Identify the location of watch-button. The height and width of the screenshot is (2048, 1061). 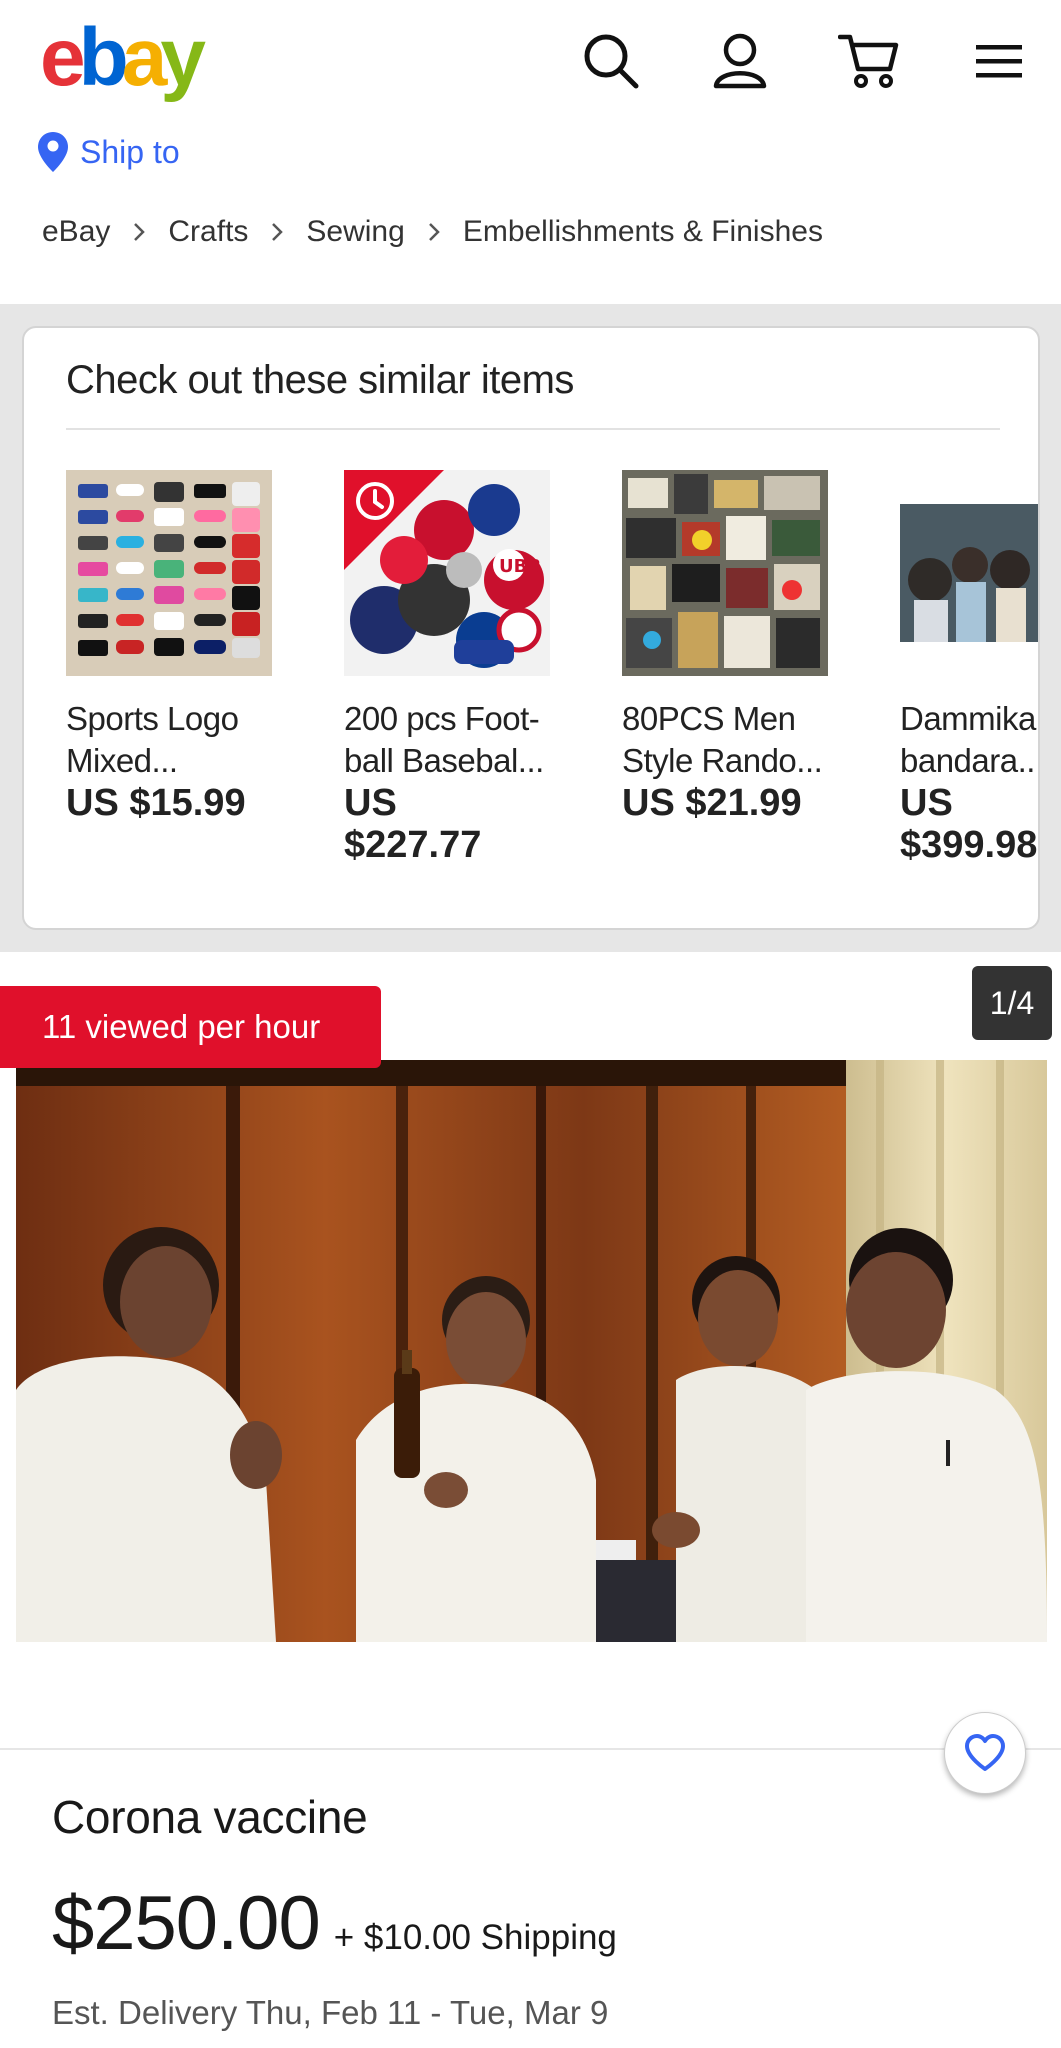
(985, 1753).